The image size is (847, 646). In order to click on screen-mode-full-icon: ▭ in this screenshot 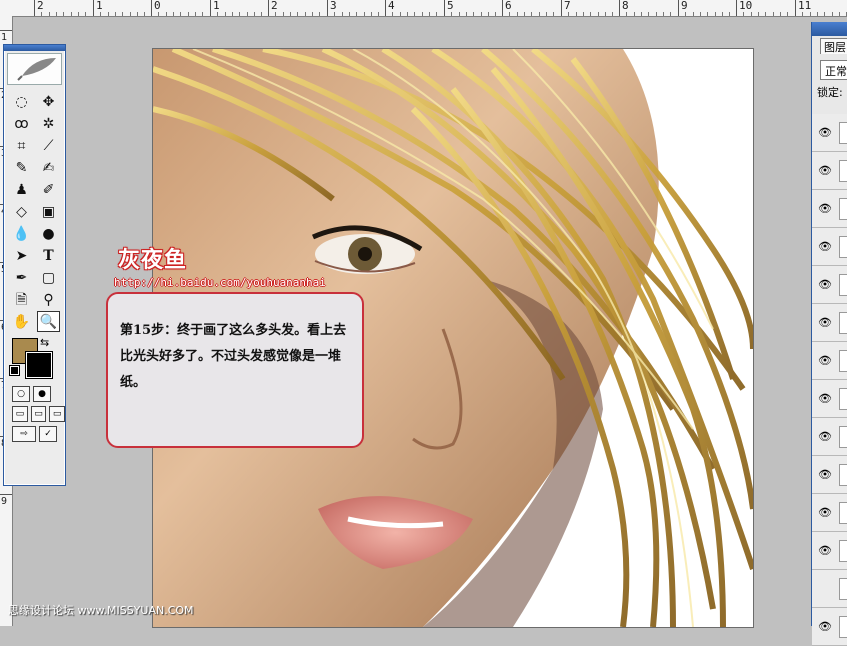, I will do `click(57, 414)`.